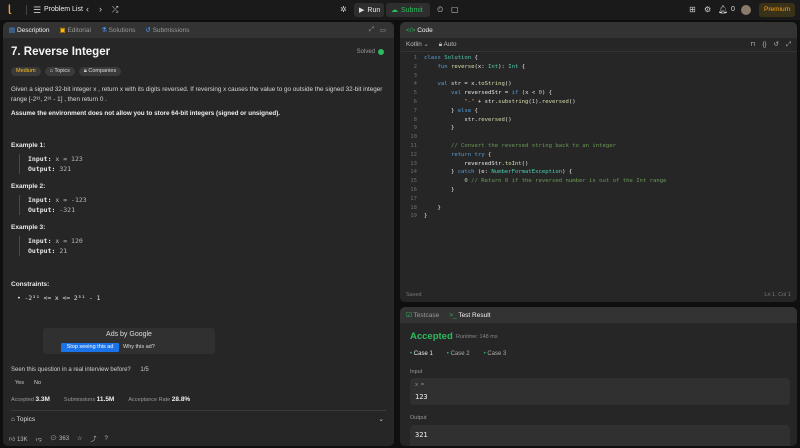 Image resolution: width=800 pixels, height=448 pixels. What do you see at coordinates (431, 336) in the screenshot?
I see `result-status: Accepted` at bounding box center [431, 336].